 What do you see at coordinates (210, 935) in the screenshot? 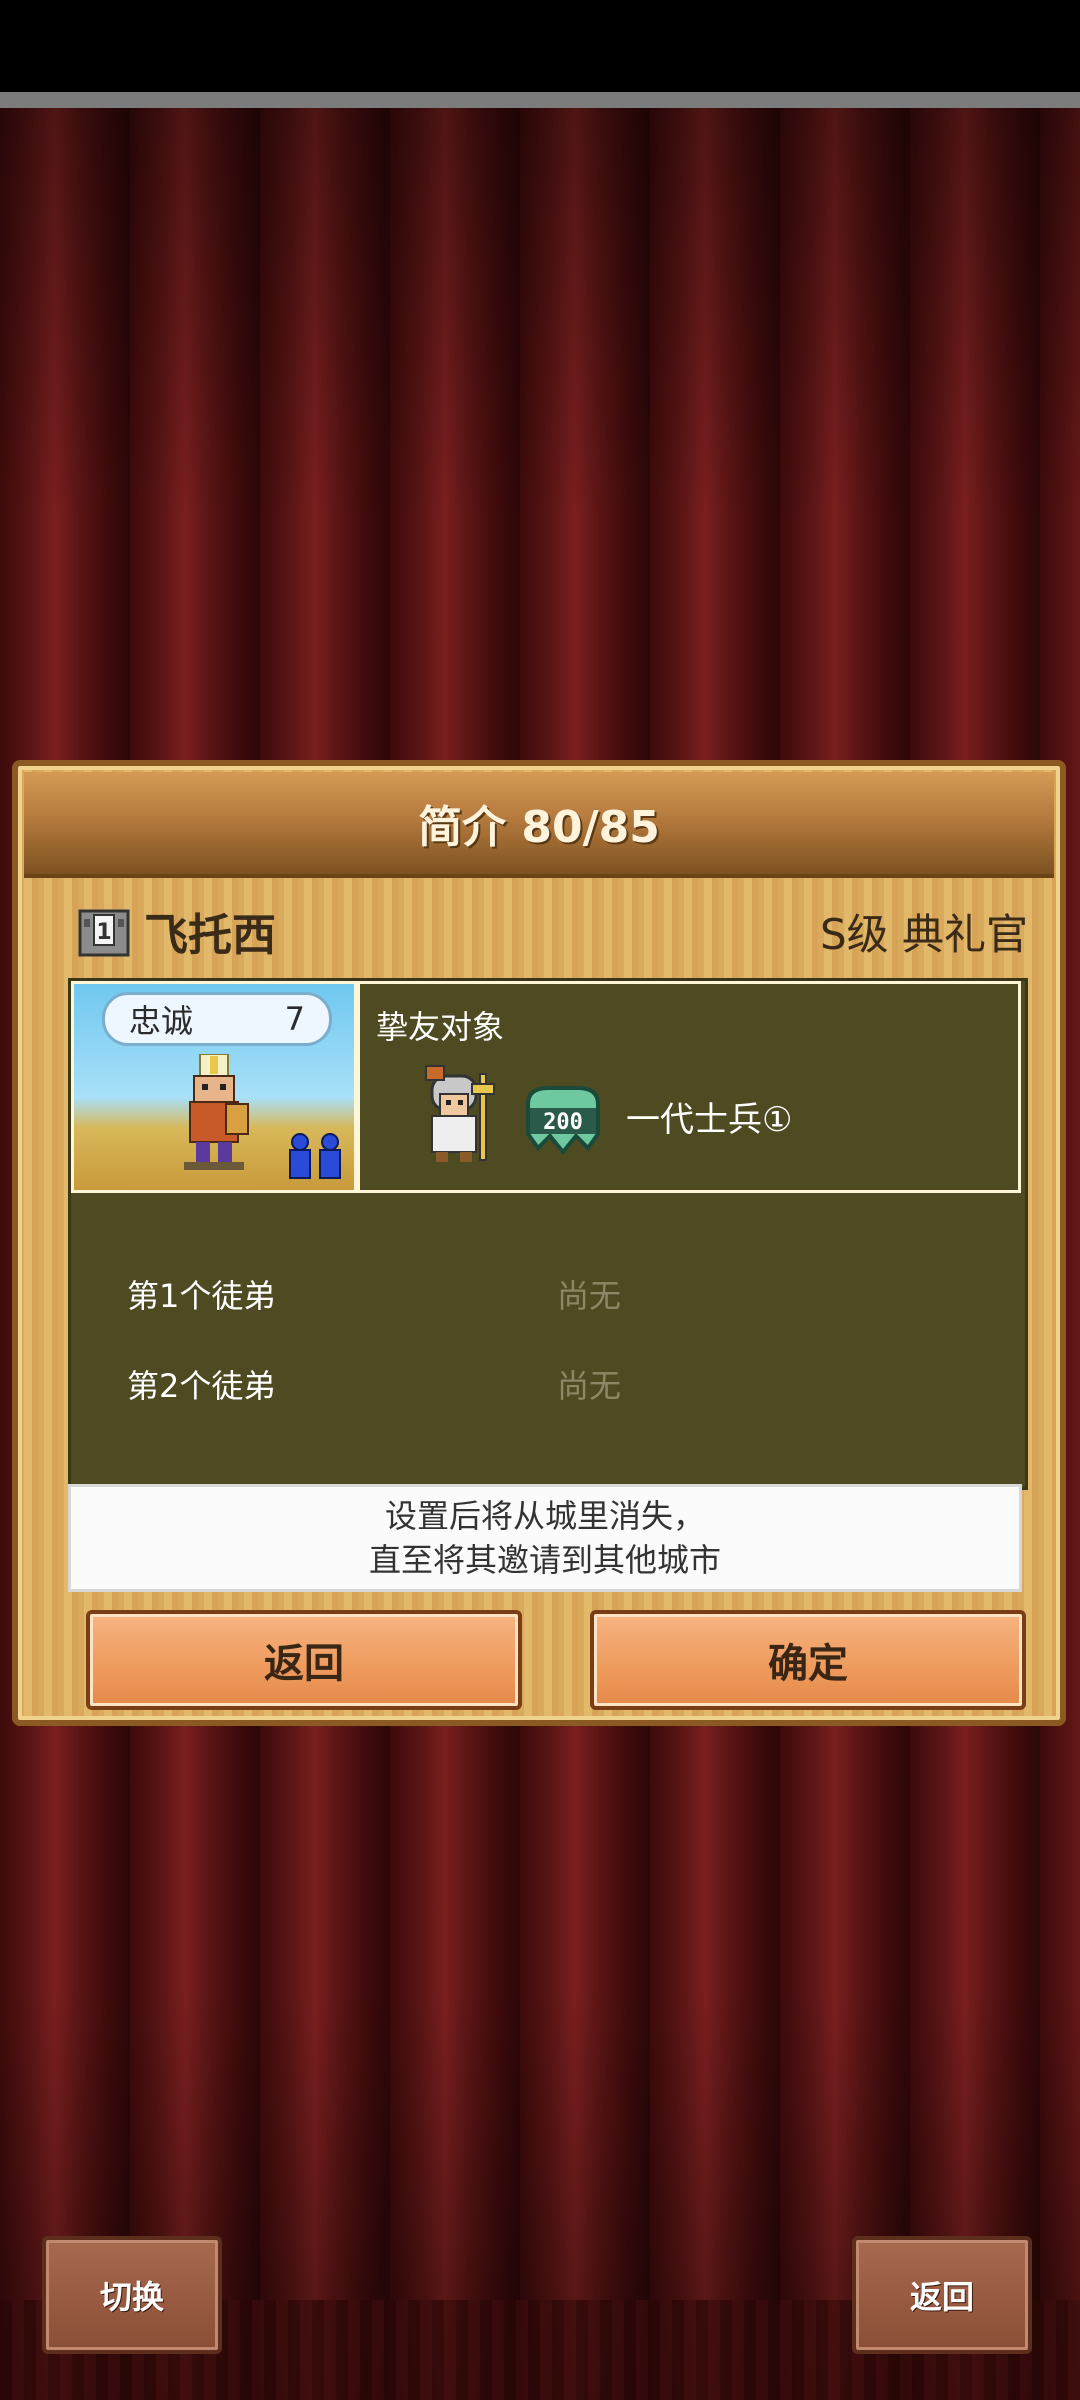
I see `character-name: 飞托西` at bounding box center [210, 935].